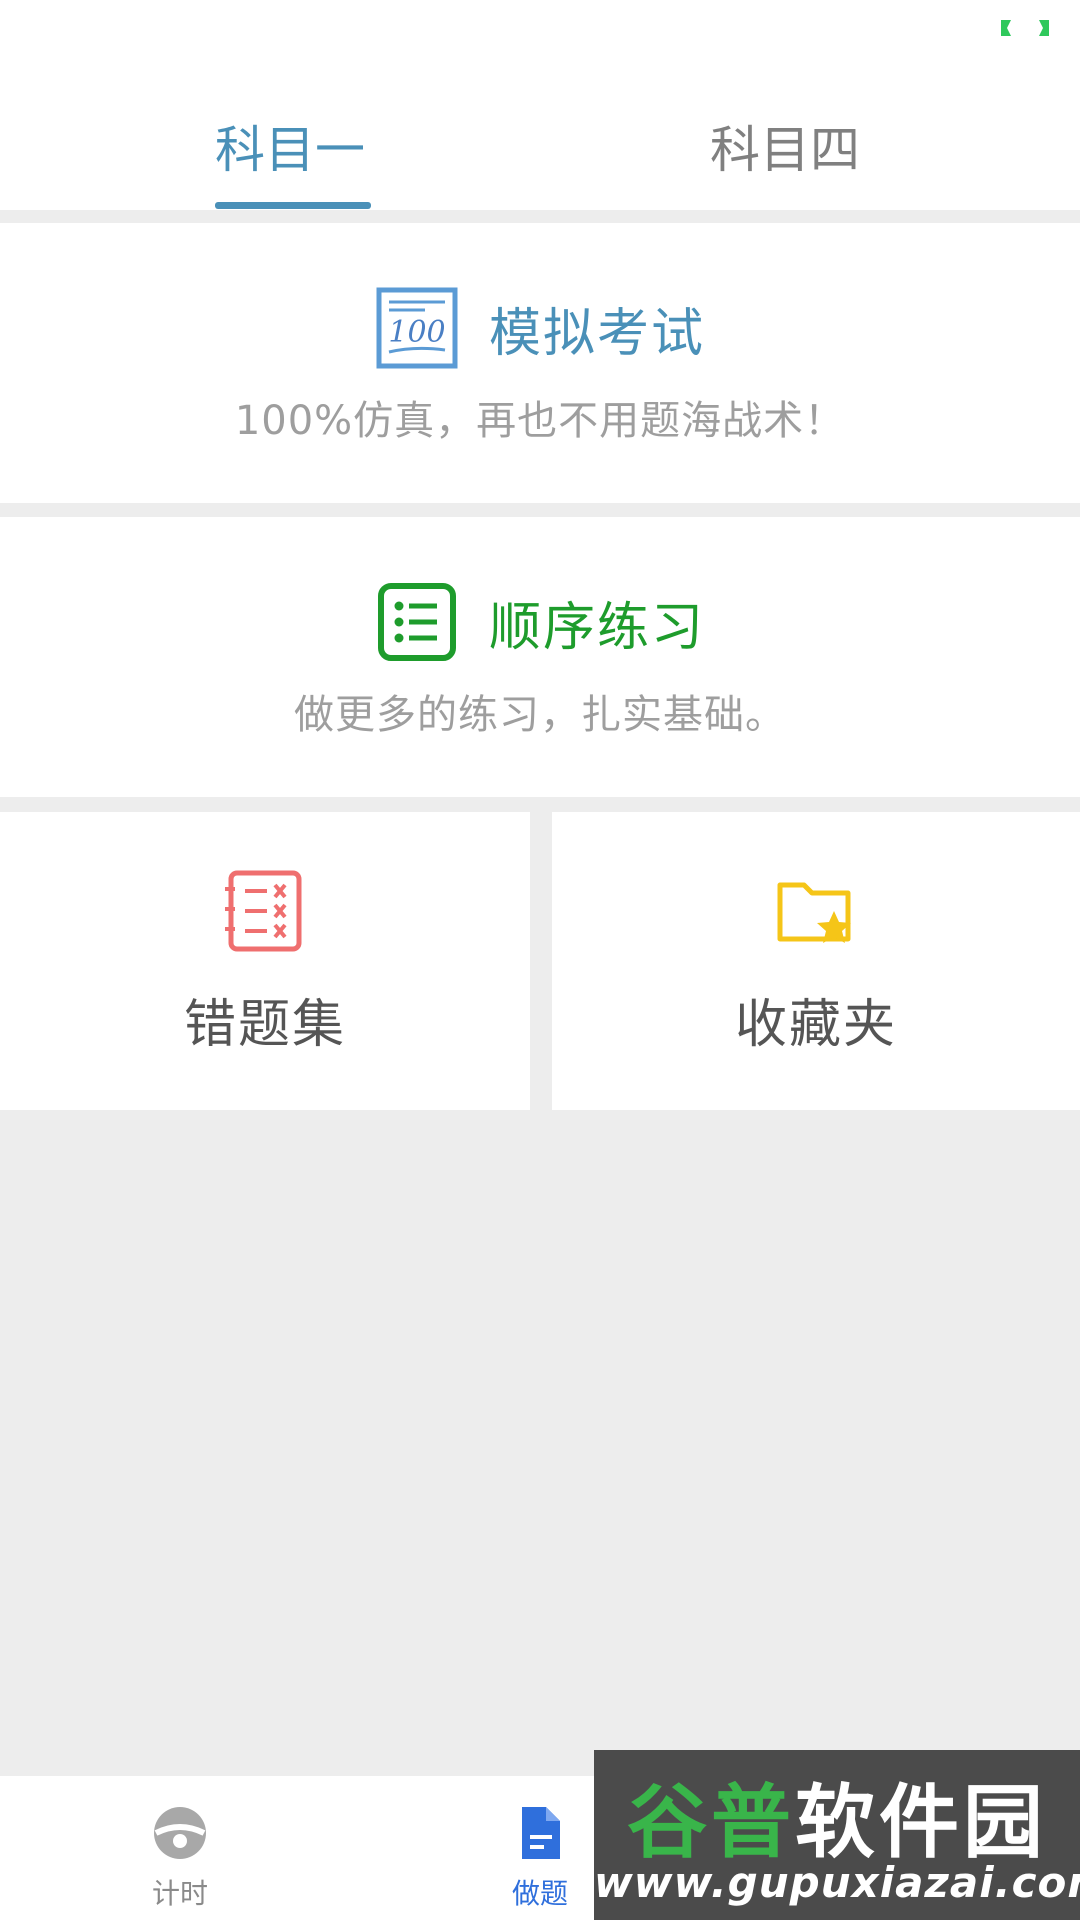 This screenshot has height=1920, width=1080. What do you see at coordinates (1025, 28) in the screenshot?
I see `battery-icon` at bounding box center [1025, 28].